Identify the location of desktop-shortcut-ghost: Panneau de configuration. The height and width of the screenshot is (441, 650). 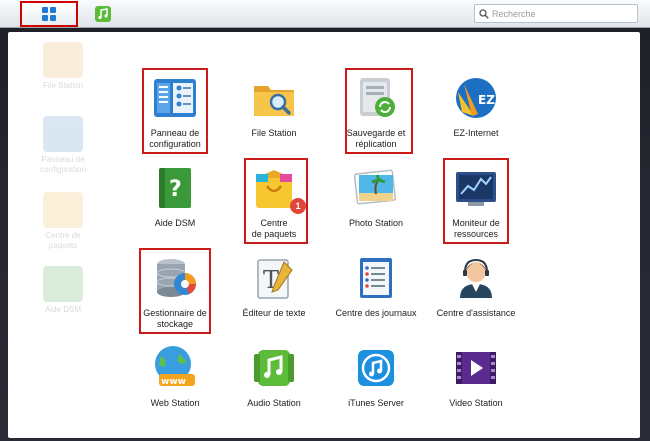
(63, 145).